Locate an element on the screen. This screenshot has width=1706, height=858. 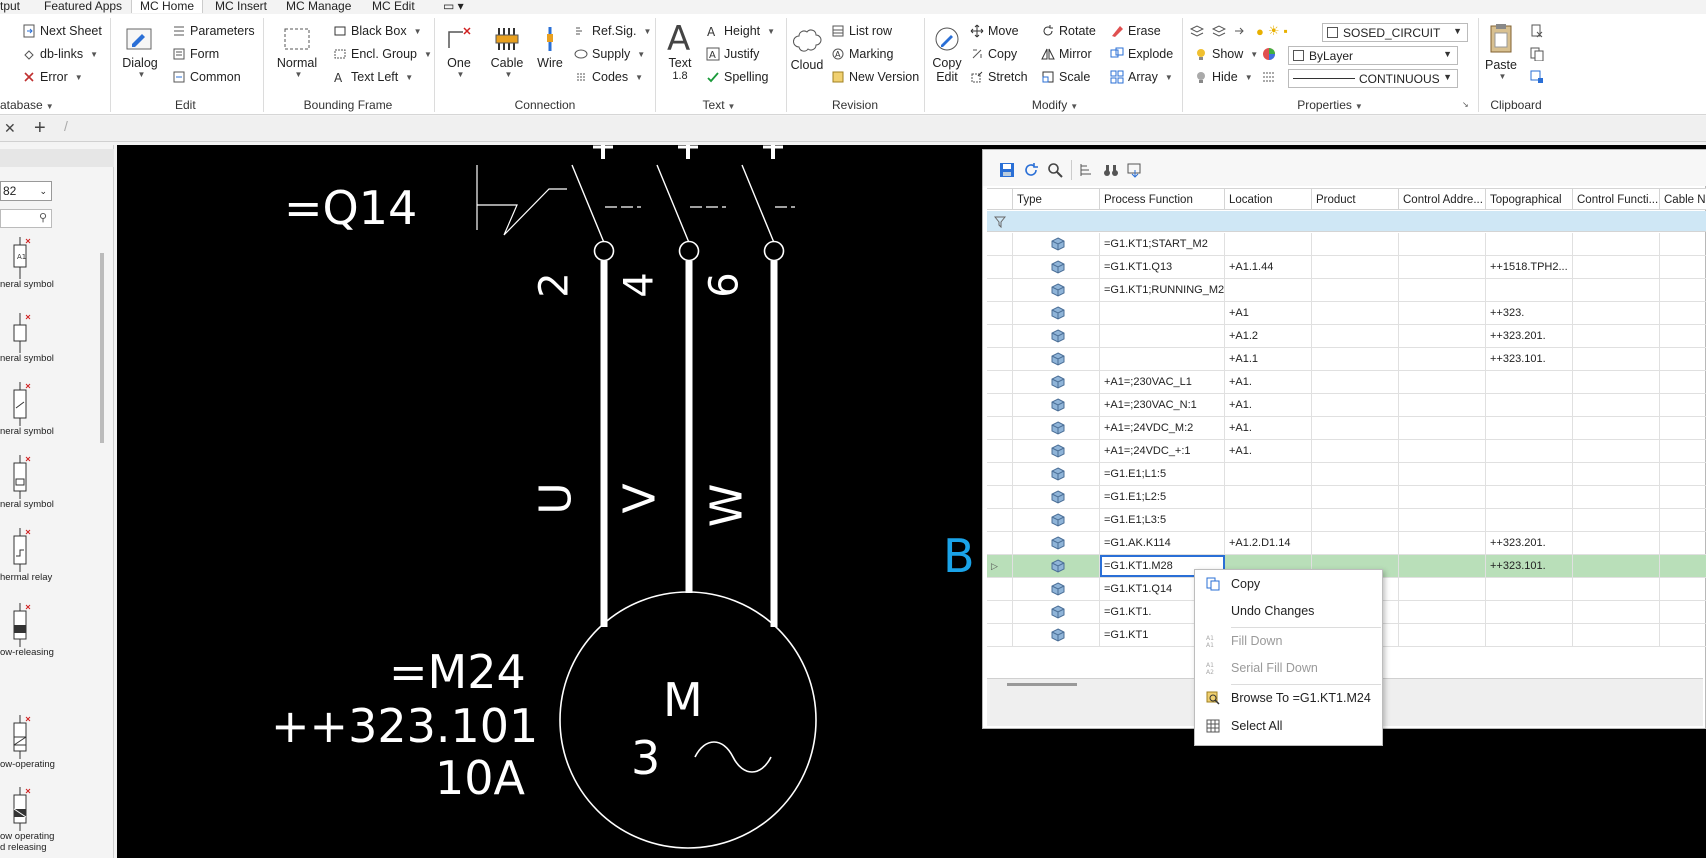
copy-edit-button: Copy Edit is located at coordinates (947, 54).